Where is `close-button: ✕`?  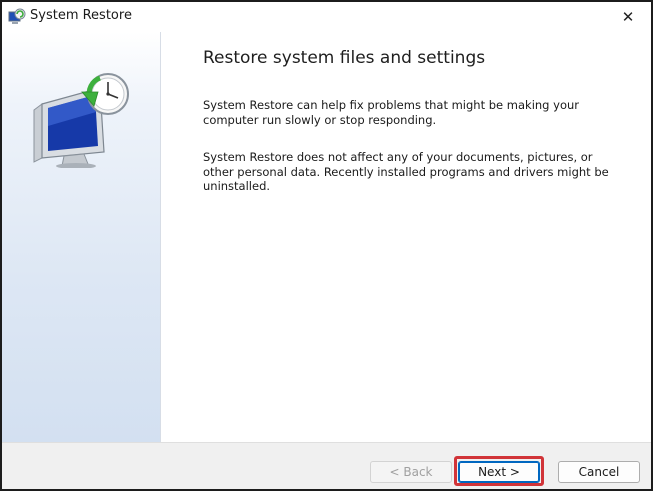
close-button: ✕ is located at coordinates (628, 17).